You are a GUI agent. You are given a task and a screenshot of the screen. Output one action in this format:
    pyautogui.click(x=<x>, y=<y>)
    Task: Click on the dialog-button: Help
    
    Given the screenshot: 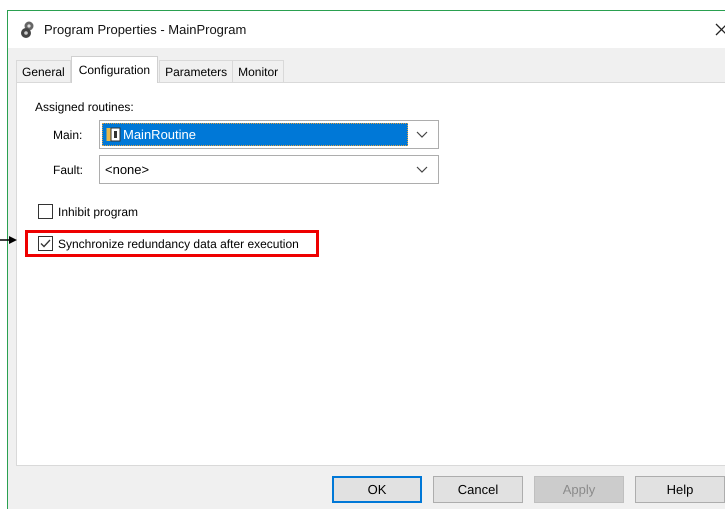 What is the action you would take?
    pyautogui.click(x=680, y=489)
    